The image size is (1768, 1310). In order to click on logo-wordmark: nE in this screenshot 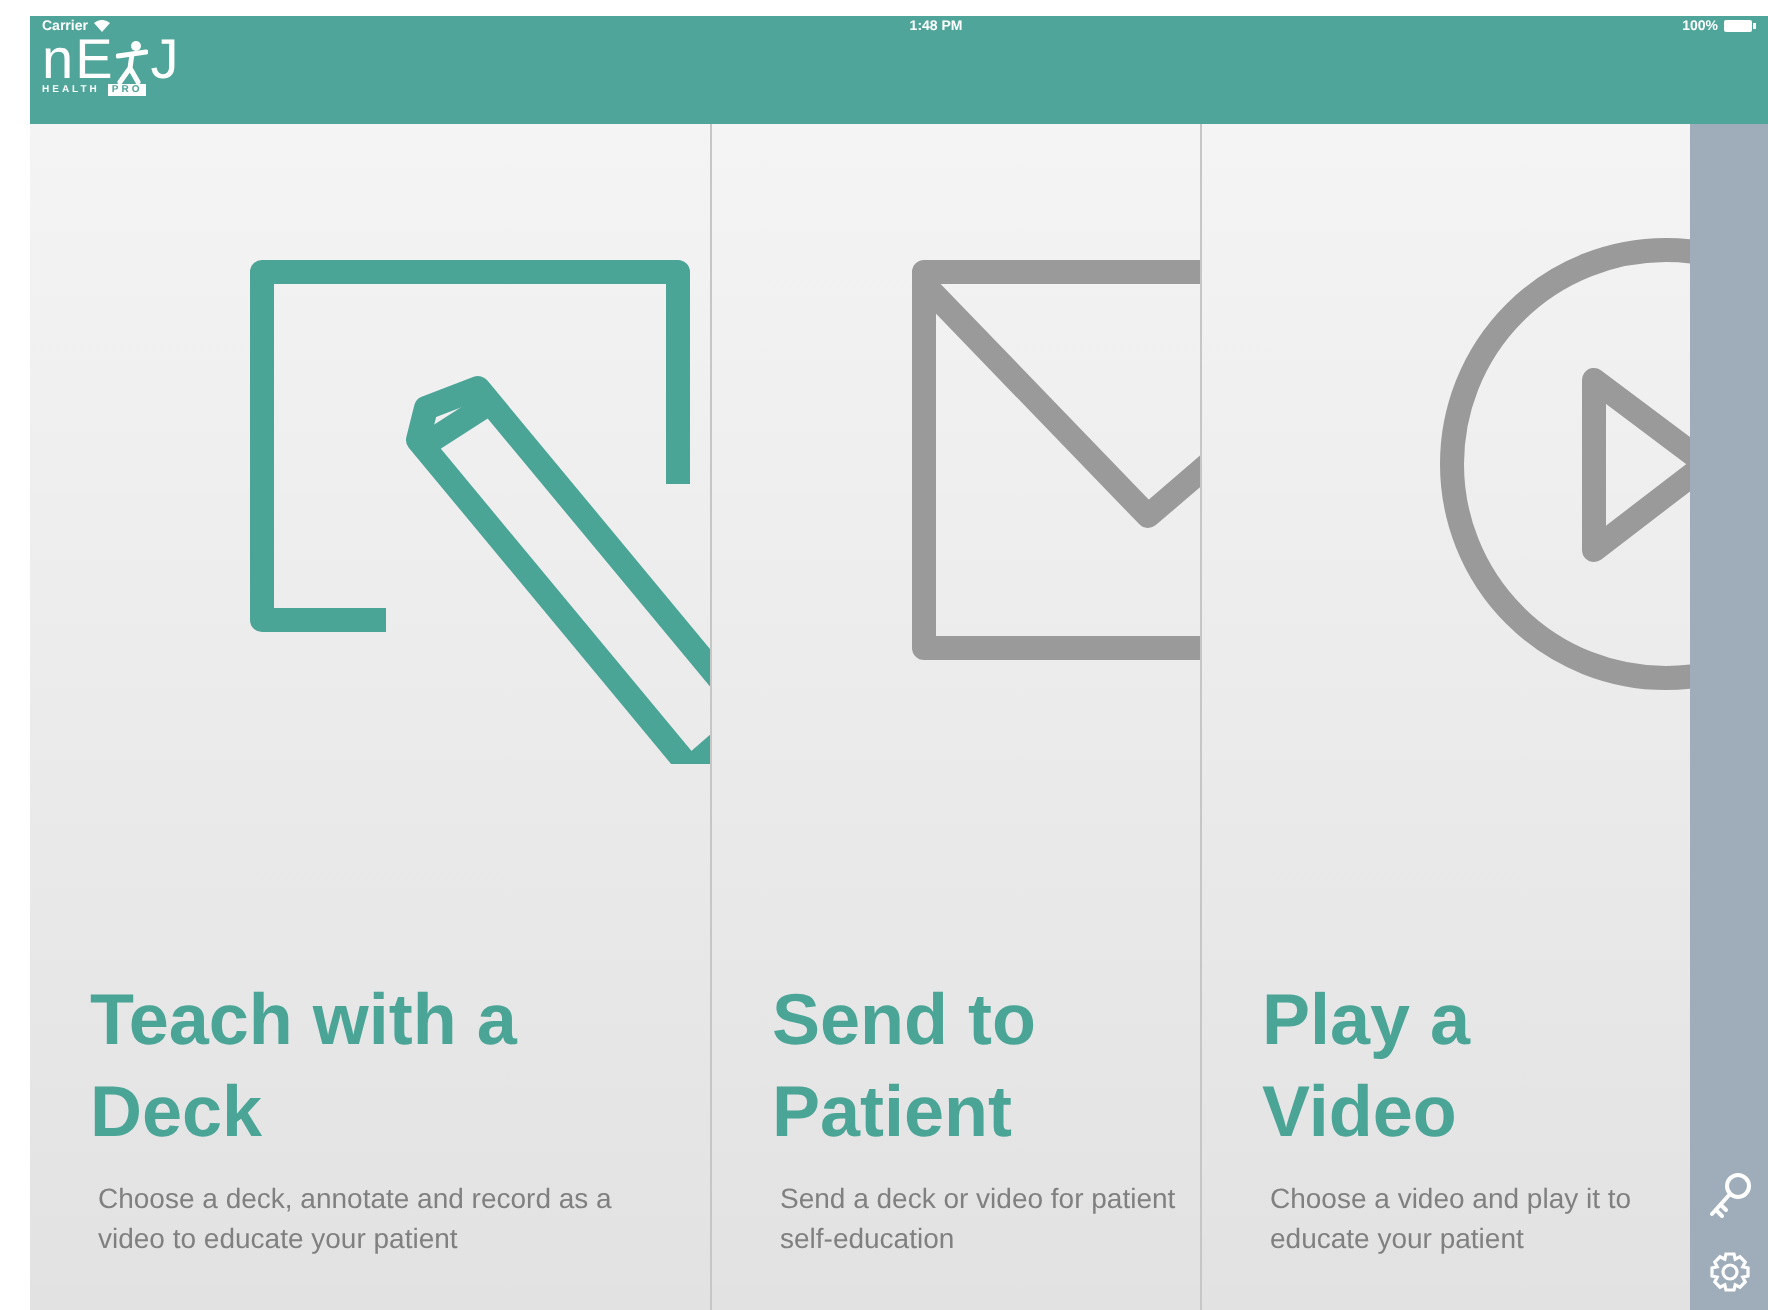, I will do `click(78, 60)`.